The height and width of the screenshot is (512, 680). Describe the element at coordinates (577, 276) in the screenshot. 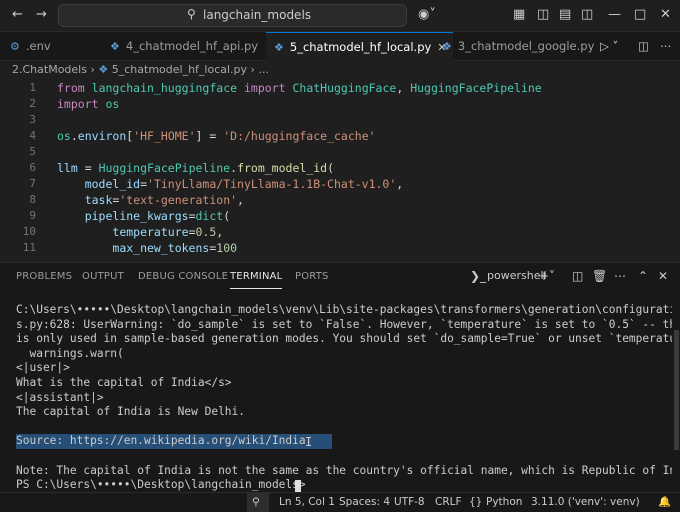

I see `split-terminal-icon: ◫` at that location.